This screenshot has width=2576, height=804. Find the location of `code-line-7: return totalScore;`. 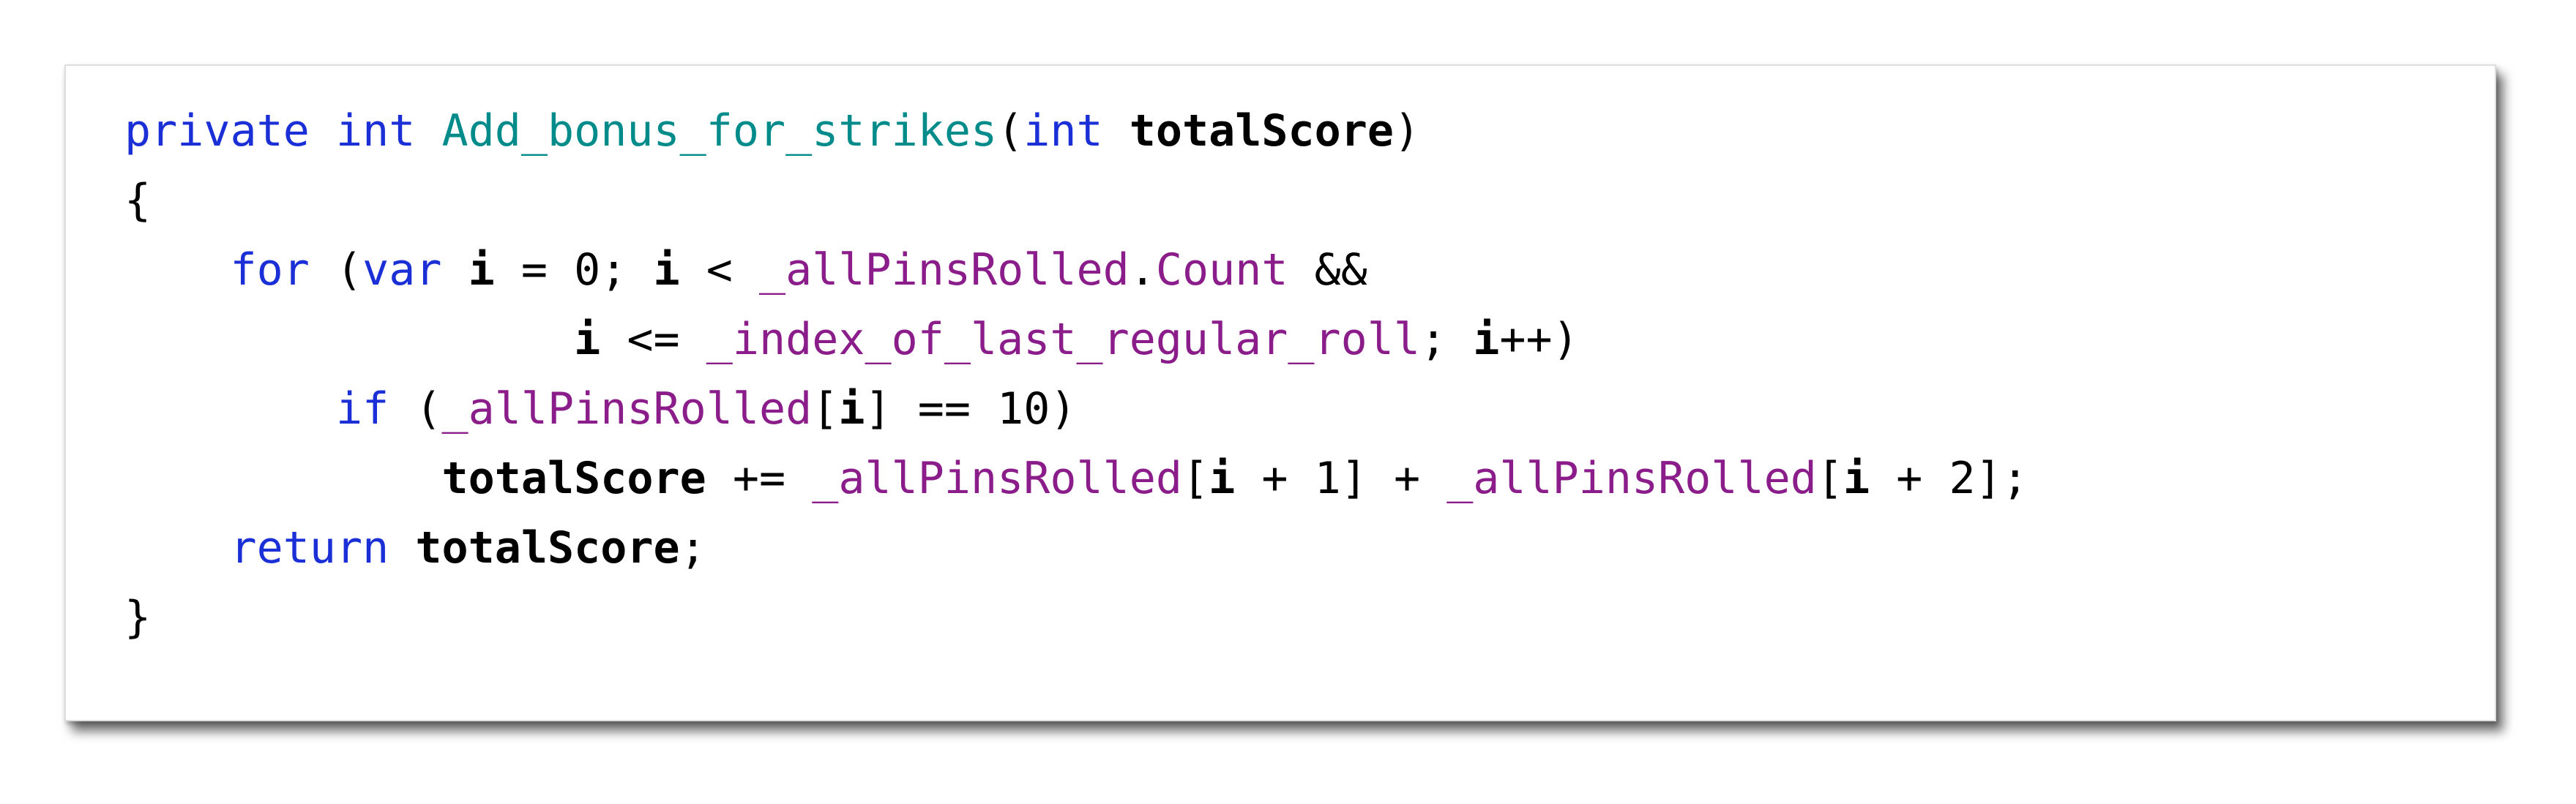

code-line-7: return totalScore; is located at coordinates (1076, 548).